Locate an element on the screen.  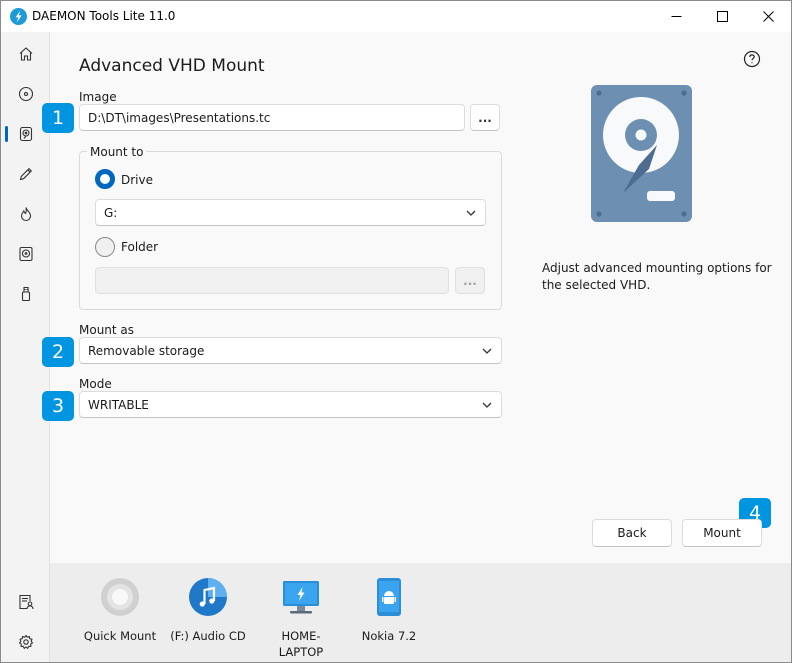
mount-as-label: Mount as is located at coordinates (107, 330).